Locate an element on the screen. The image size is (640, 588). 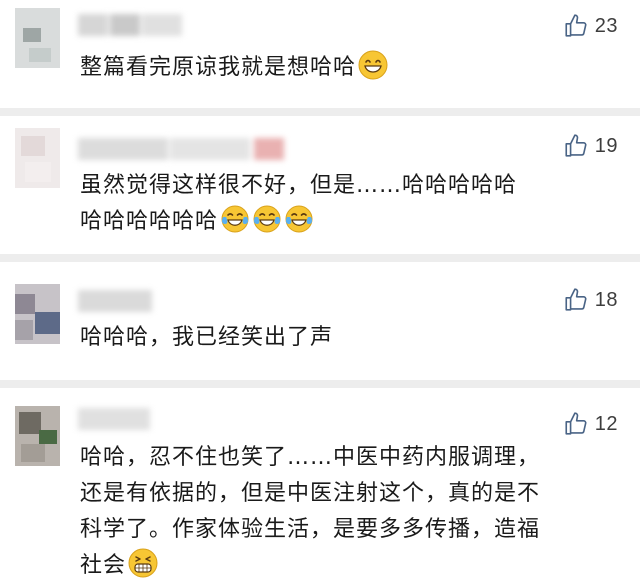
like-button: 18 is located at coordinates (590, 300).